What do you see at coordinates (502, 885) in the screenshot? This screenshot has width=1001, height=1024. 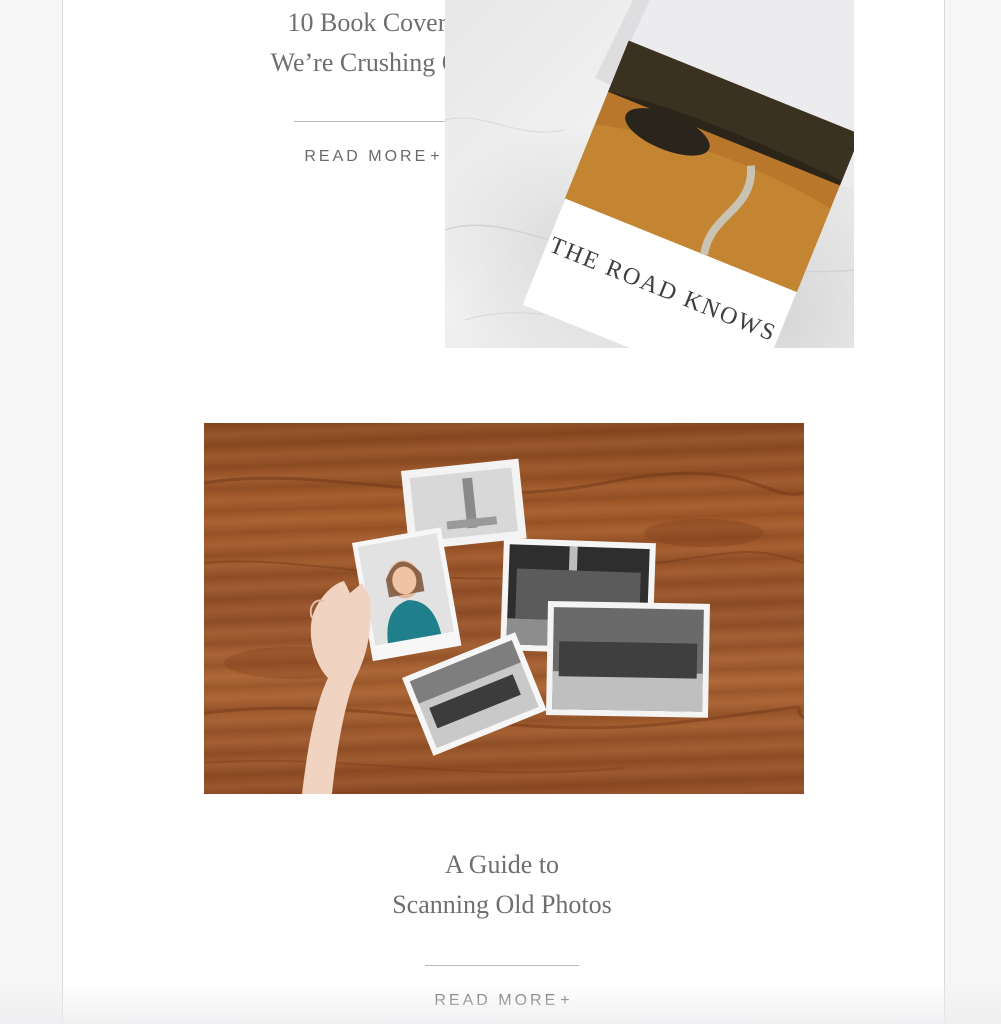 I see `post-title: A Guide to Scanning Old Photos` at bounding box center [502, 885].